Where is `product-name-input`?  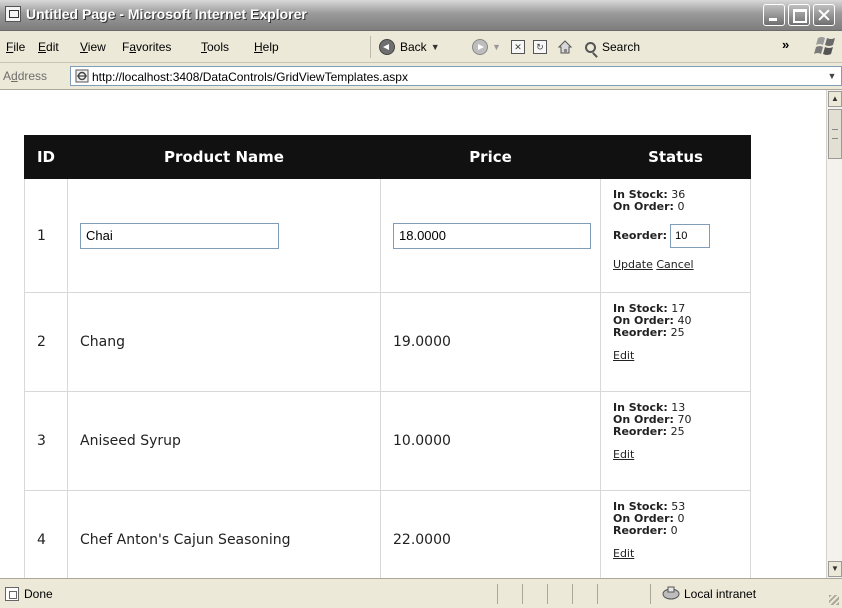 product-name-input is located at coordinates (179, 235).